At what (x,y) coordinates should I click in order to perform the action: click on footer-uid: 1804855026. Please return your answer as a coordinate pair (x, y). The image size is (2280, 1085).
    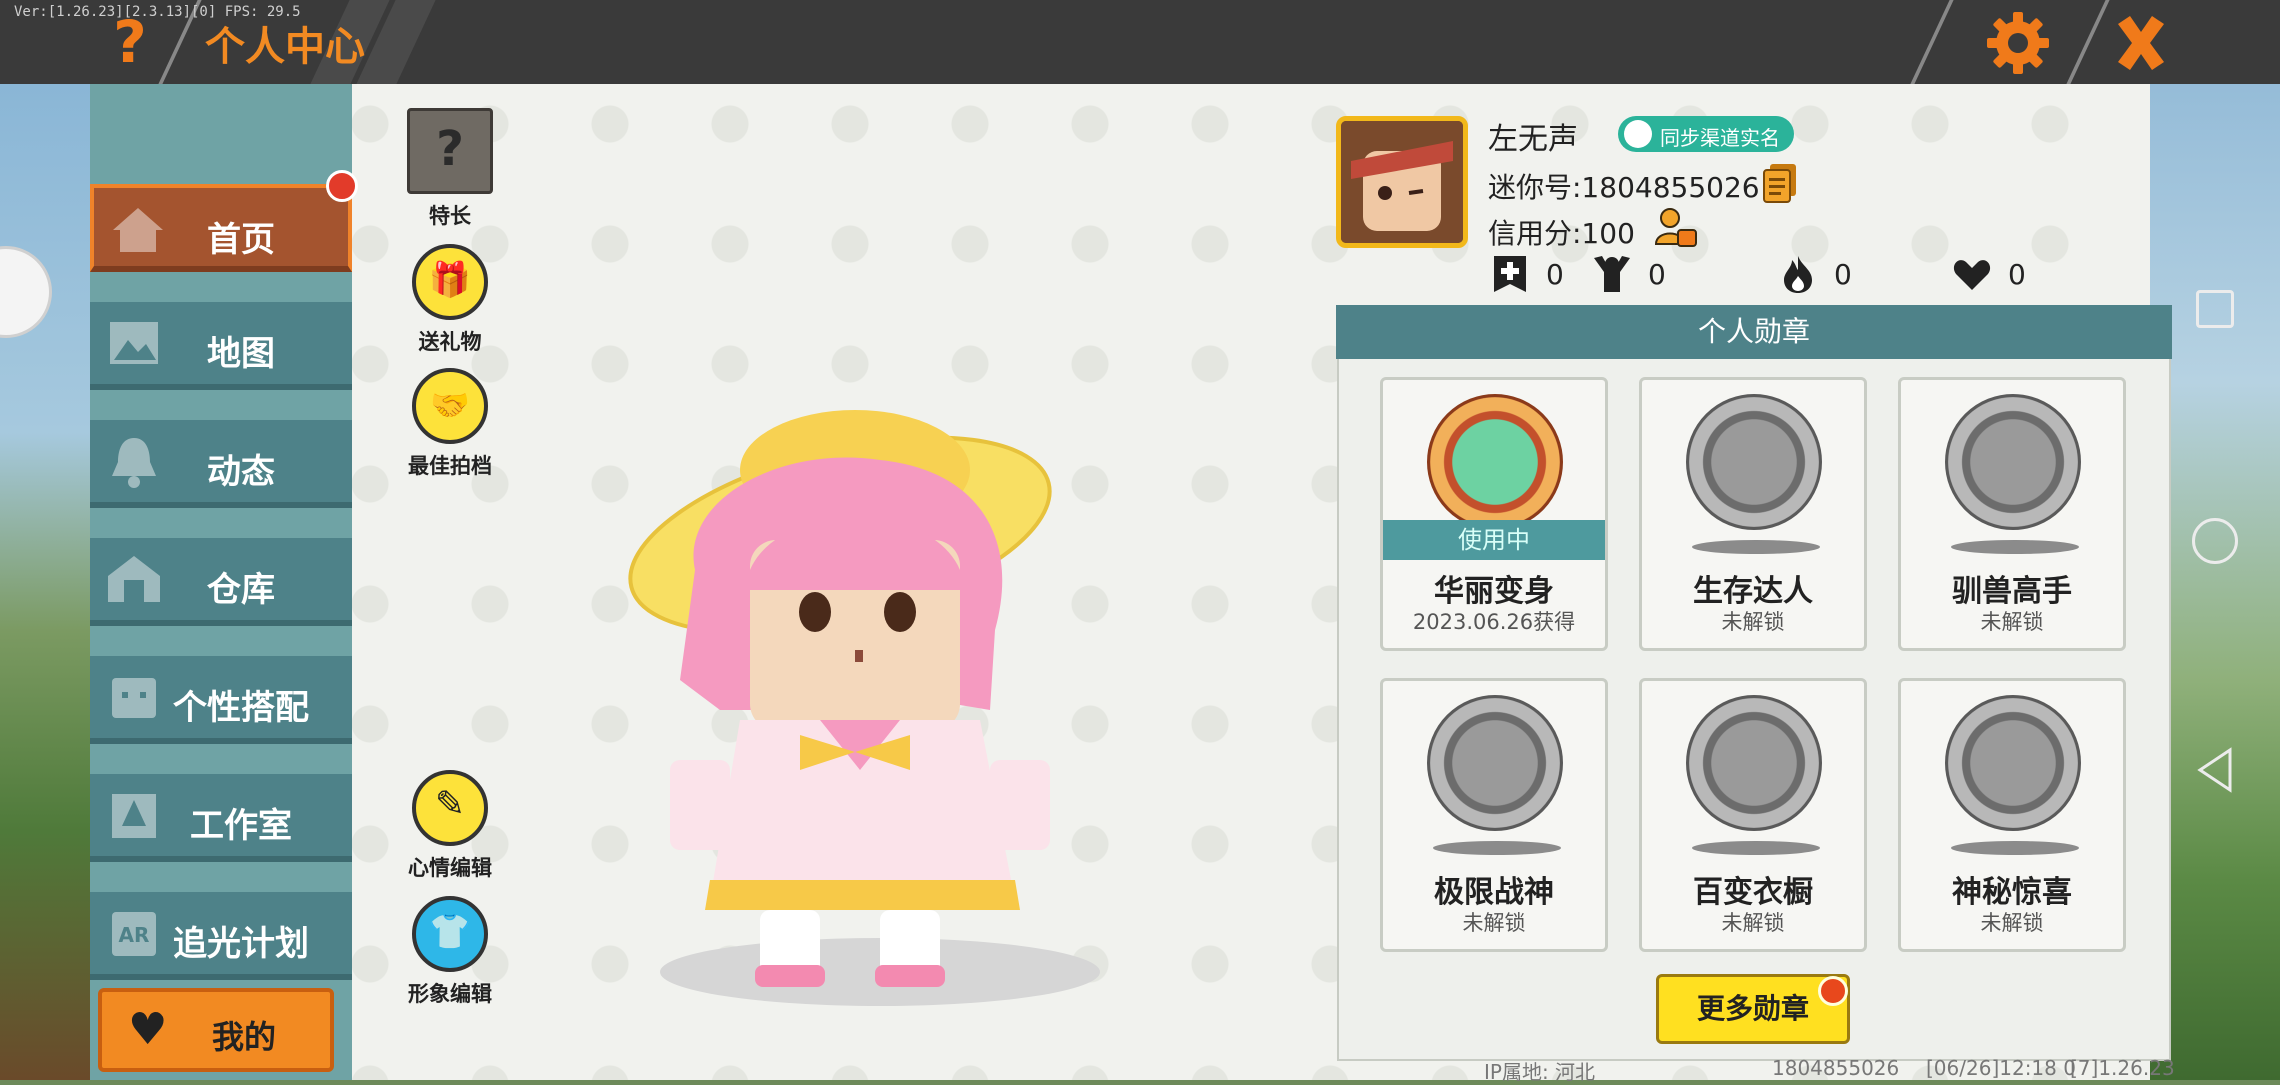
    Looking at the image, I should click on (1836, 1068).